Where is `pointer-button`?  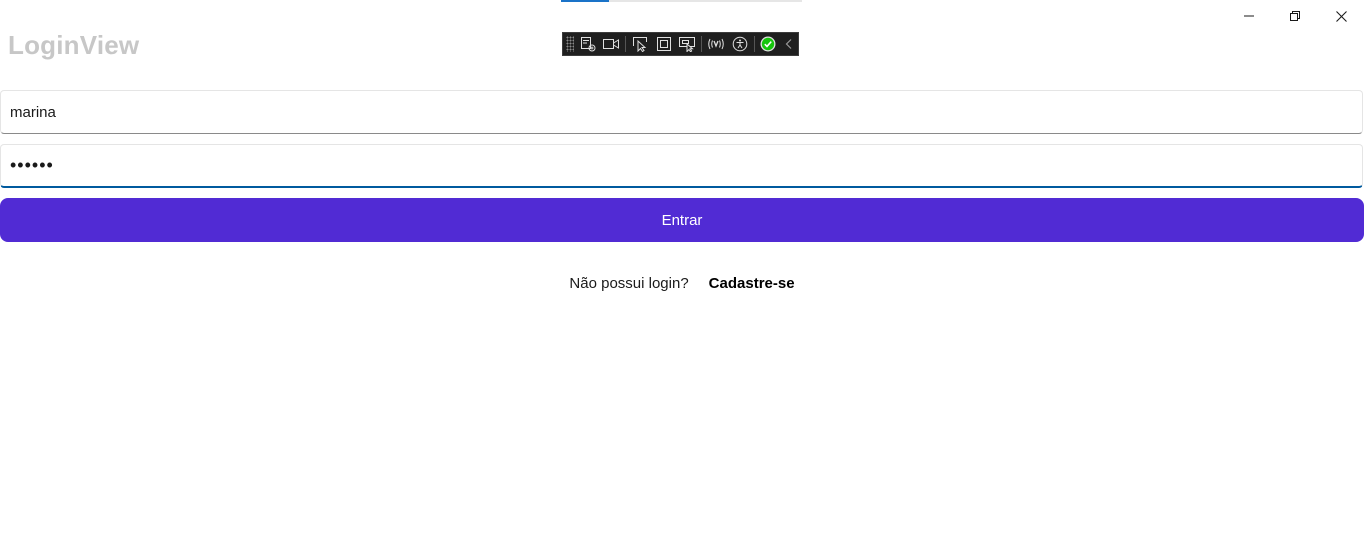
pointer-button is located at coordinates (640, 44).